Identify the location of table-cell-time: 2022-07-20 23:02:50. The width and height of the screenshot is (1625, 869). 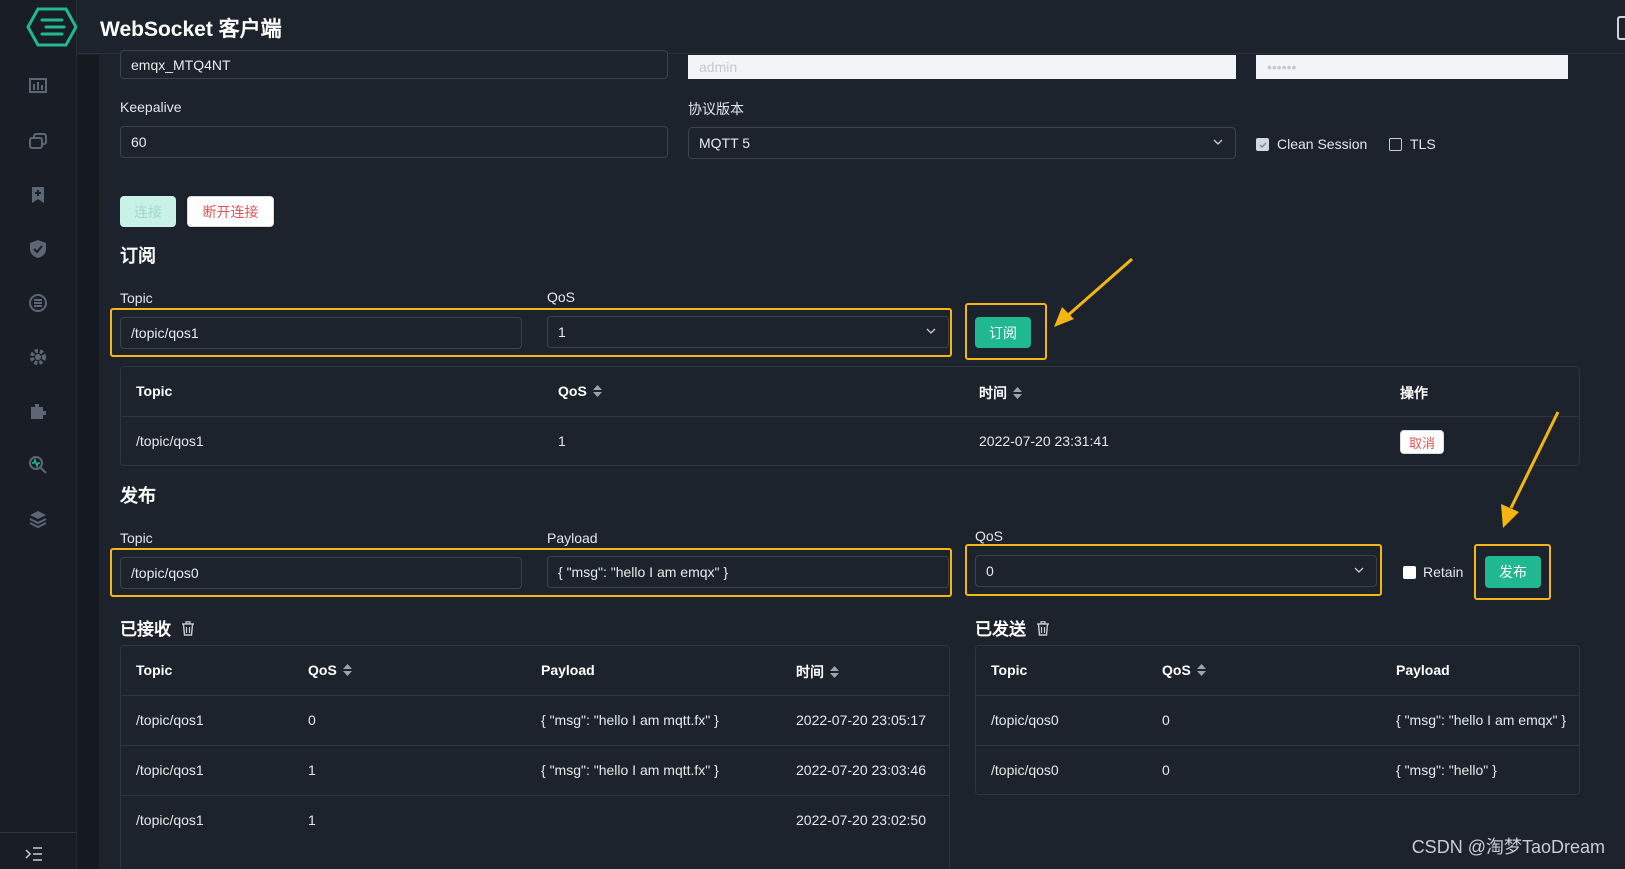
(861, 820).